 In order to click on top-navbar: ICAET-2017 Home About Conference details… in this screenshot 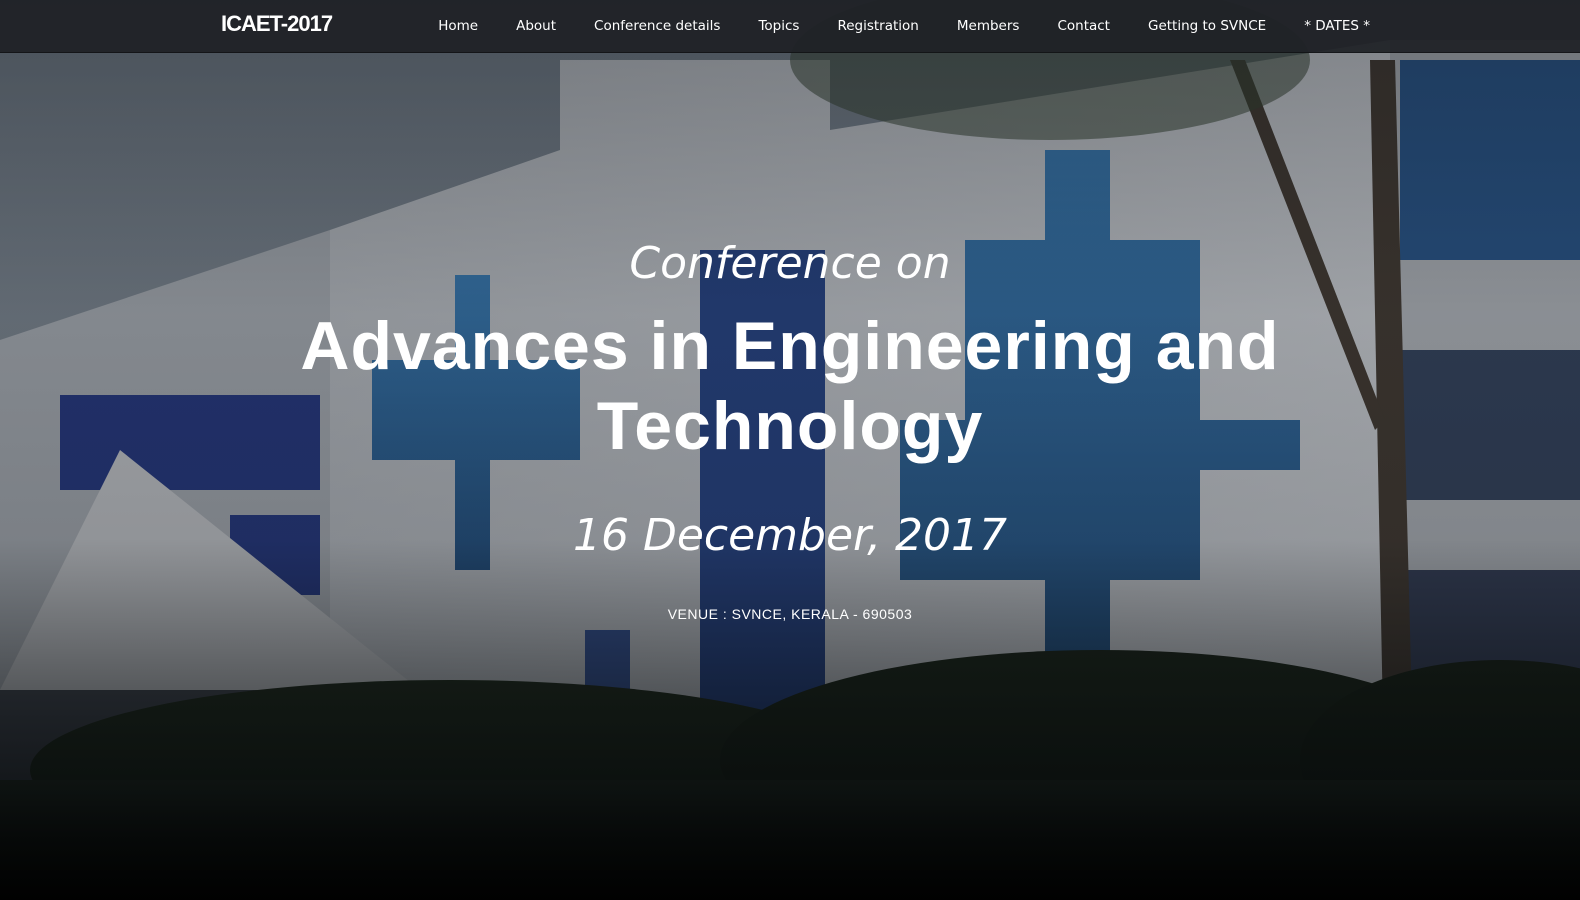, I will do `click(790, 26)`.